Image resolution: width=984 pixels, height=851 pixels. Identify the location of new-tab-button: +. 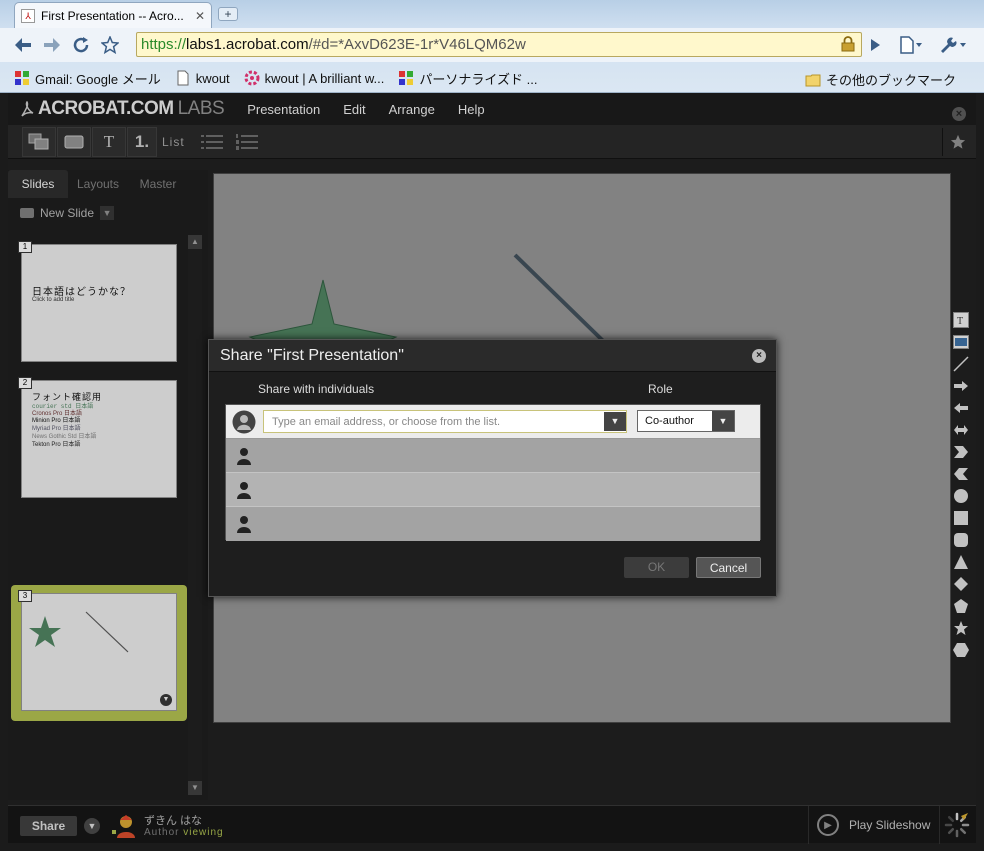
(228, 14).